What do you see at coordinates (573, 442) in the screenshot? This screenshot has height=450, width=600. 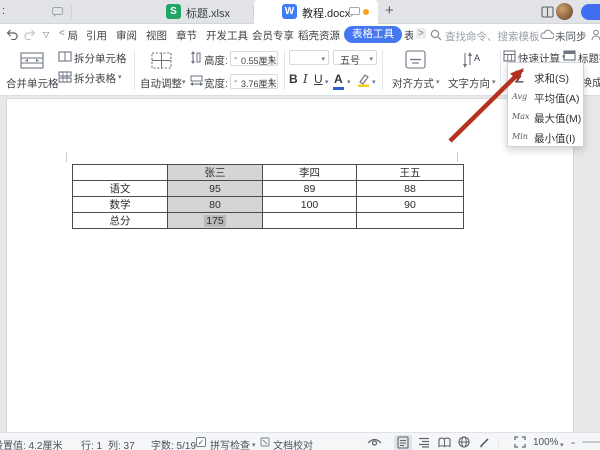 I see `zoom-out-button: -` at bounding box center [573, 442].